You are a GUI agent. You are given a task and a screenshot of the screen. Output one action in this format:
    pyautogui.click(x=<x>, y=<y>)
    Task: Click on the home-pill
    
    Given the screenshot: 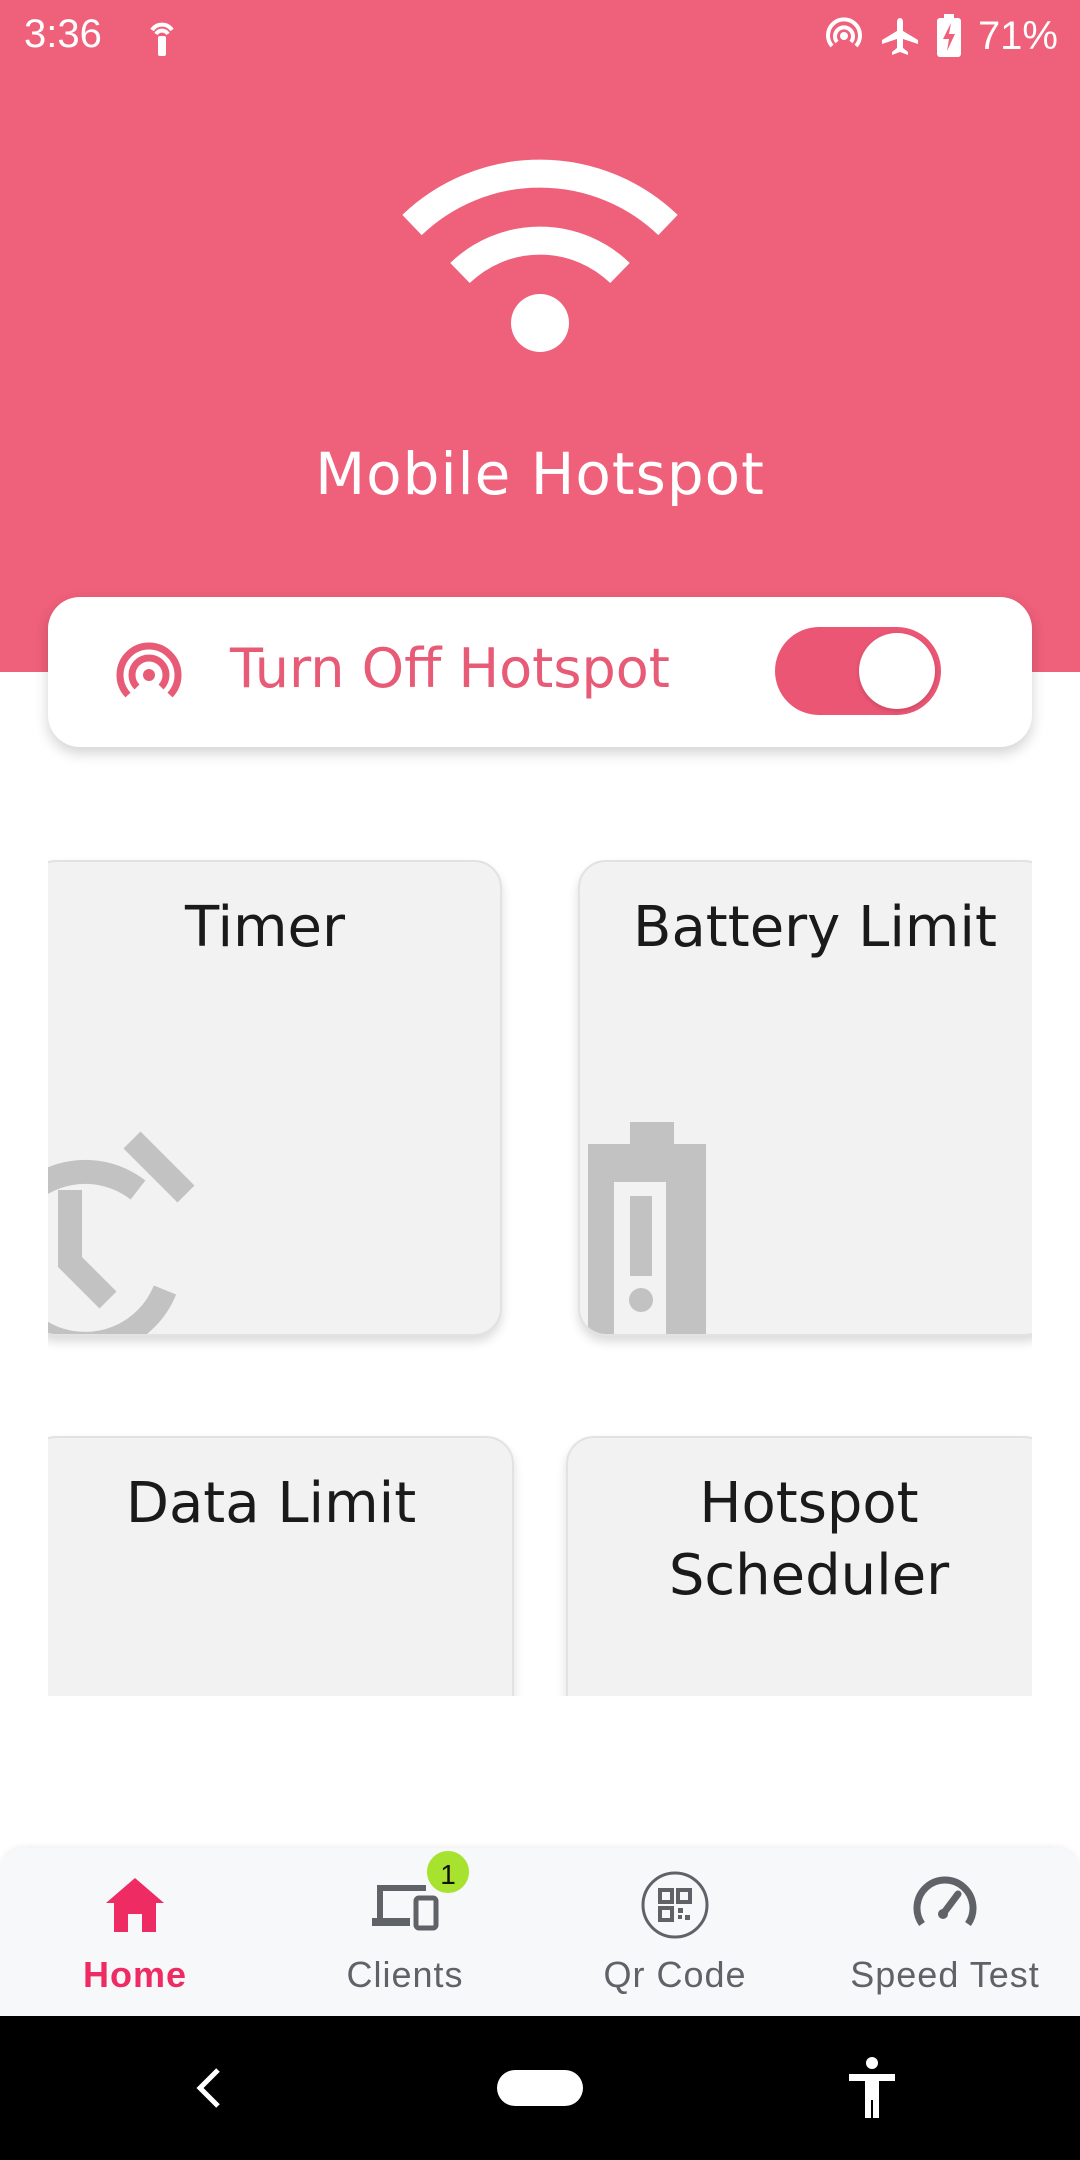 What is the action you would take?
    pyautogui.click(x=540, y=2088)
    